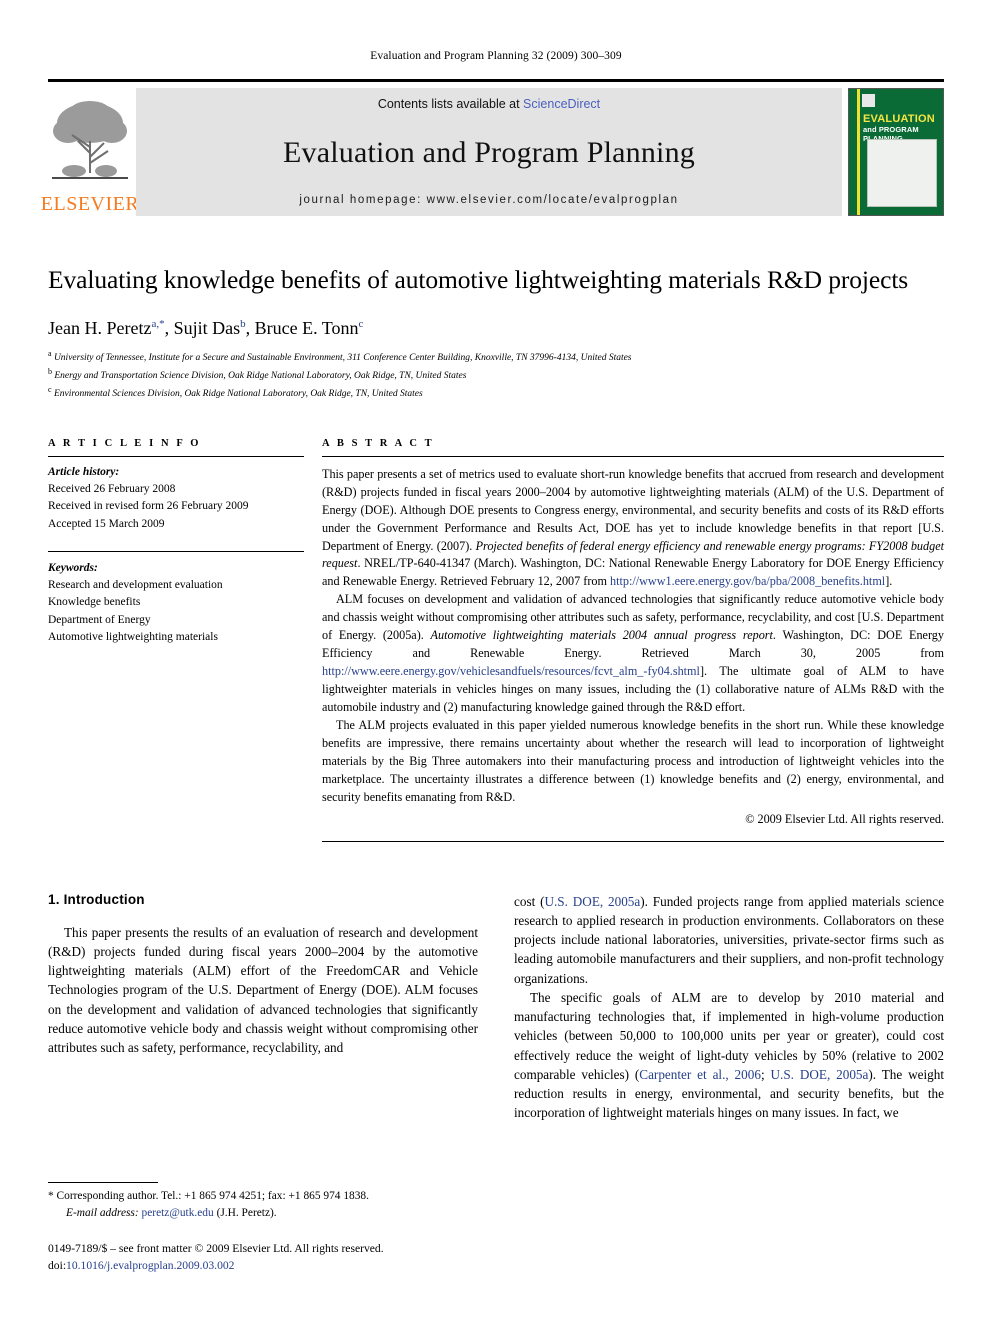 The width and height of the screenshot is (992, 1323). What do you see at coordinates (57, 1266) in the screenshot?
I see `doi-label: doi:` at bounding box center [57, 1266].